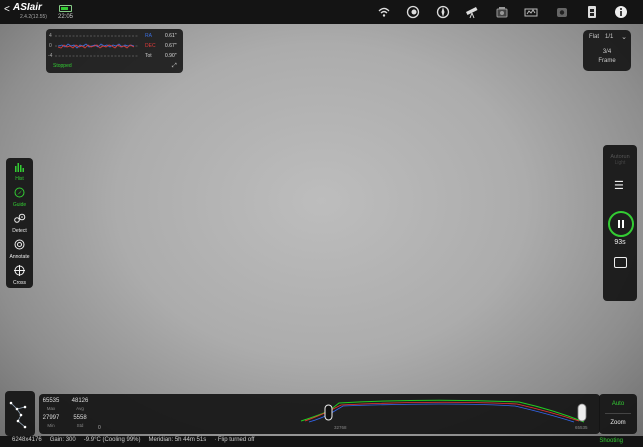 This screenshot has height=447, width=643. Describe the element at coordinates (19, 179) in the screenshot. I see `tool-hist-label: Hist` at that location.